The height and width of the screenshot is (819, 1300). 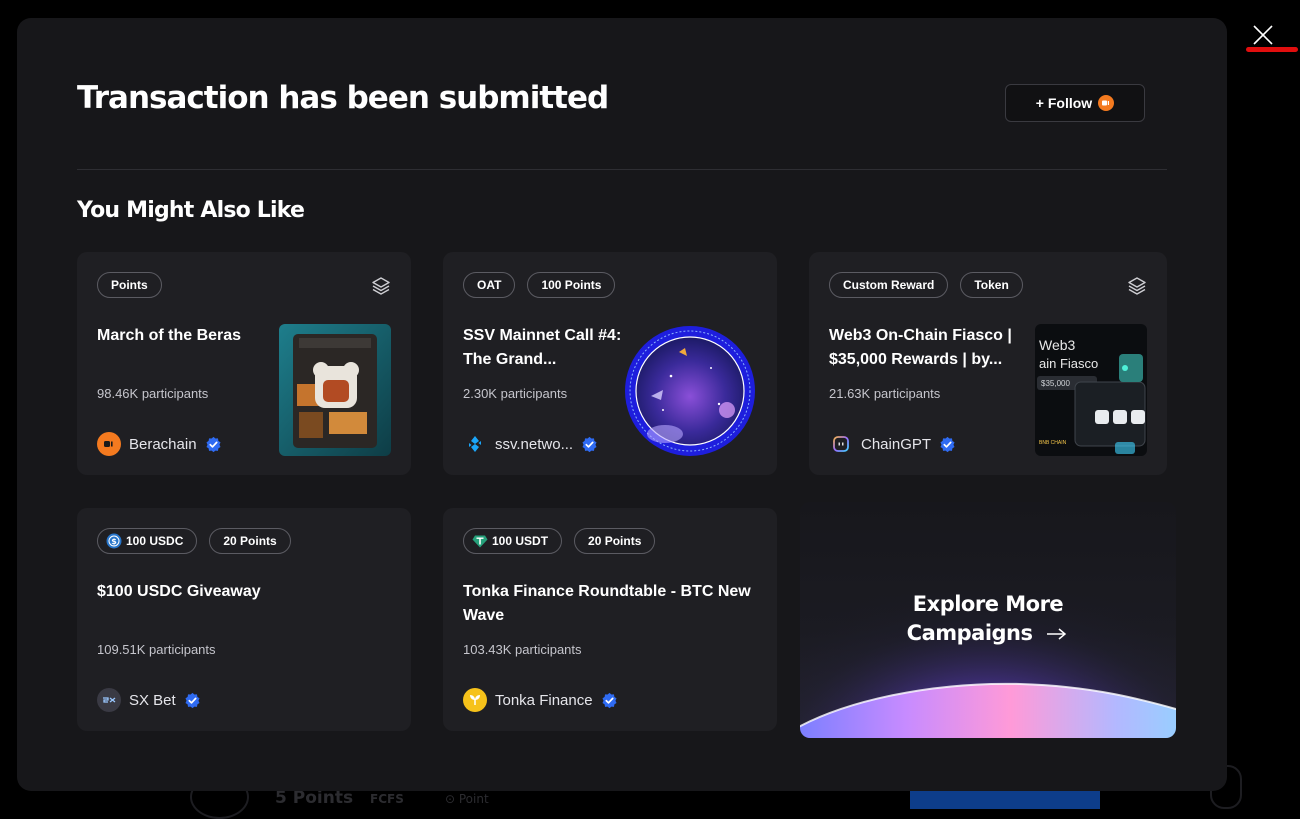 What do you see at coordinates (475, 700) in the screenshot?
I see `tonka-finance-logo-icon` at bounding box center [475, 700].